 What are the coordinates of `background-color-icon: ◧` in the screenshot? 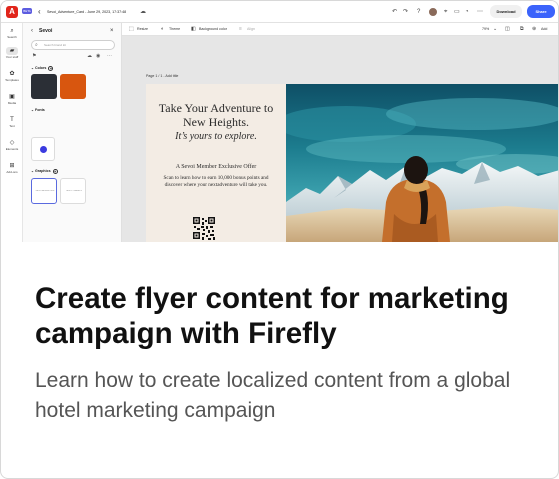 It's located at (193, 29).